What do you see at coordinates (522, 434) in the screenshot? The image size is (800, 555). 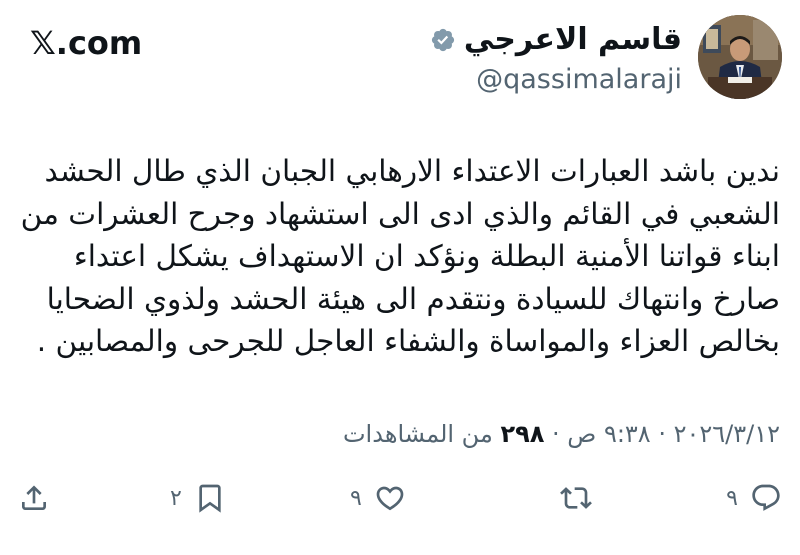 I see `views-count: ٢٩٨` at bounding box center [522, 434].